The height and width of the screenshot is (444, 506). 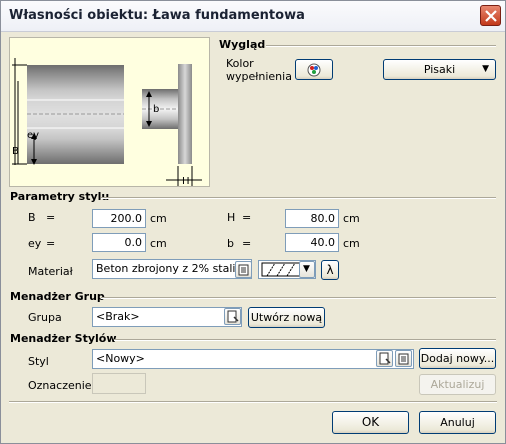 I want to click on ok-label: OK, so click(x=370, y=422).